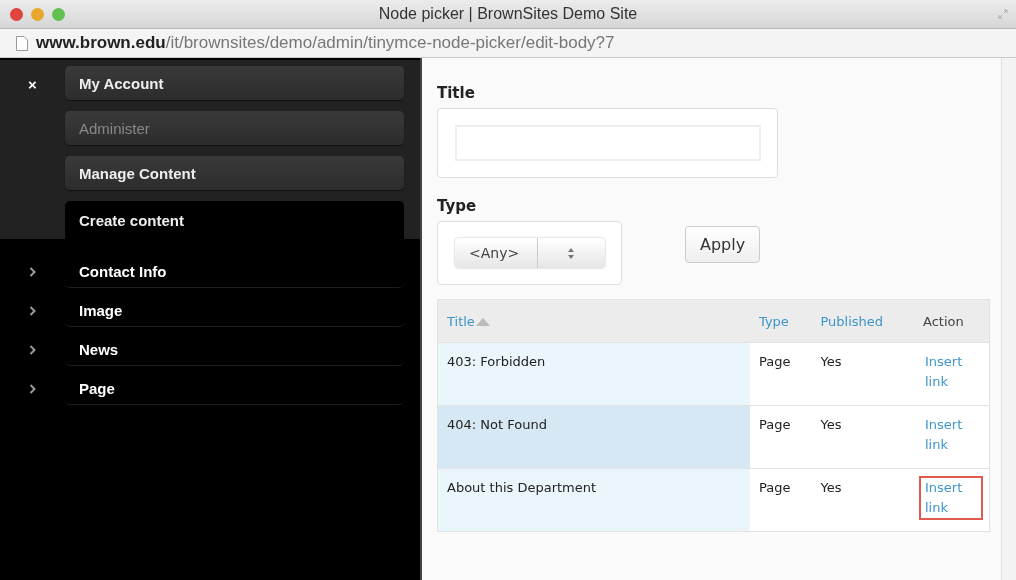  I want to click on stepper-arrows-icon, so click(571, 253).